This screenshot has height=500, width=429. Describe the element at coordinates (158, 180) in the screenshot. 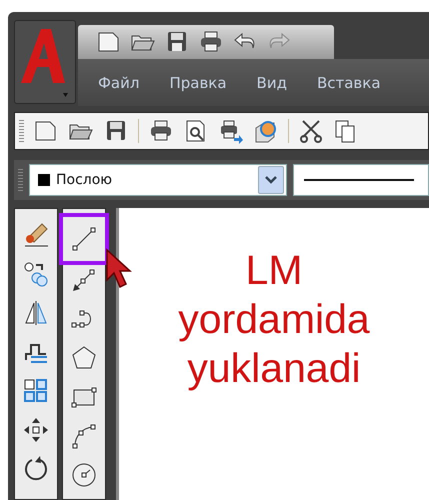

I see `color-dropdown: Послою` at that location.